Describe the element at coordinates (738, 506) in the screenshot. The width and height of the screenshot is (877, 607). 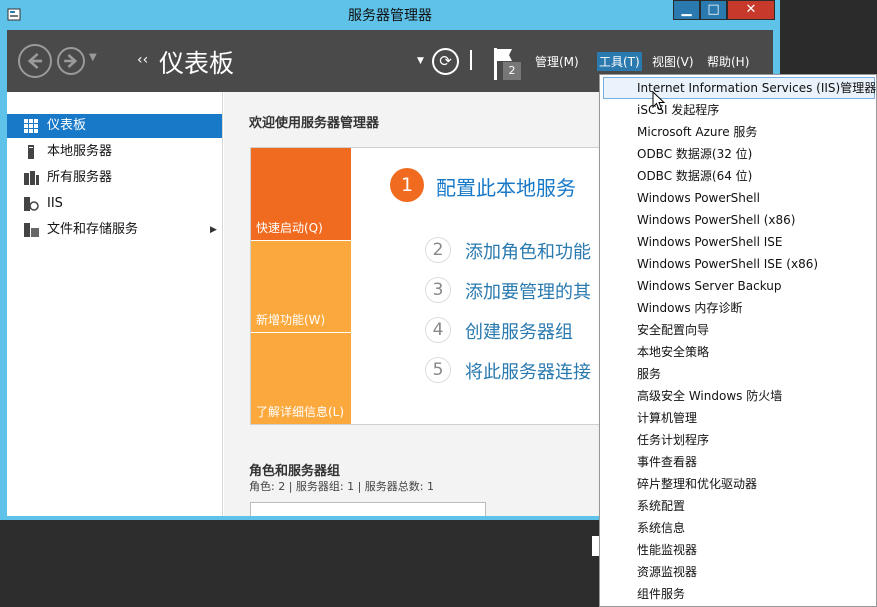
I see `tools-menu-item: 系统配置` at that location.